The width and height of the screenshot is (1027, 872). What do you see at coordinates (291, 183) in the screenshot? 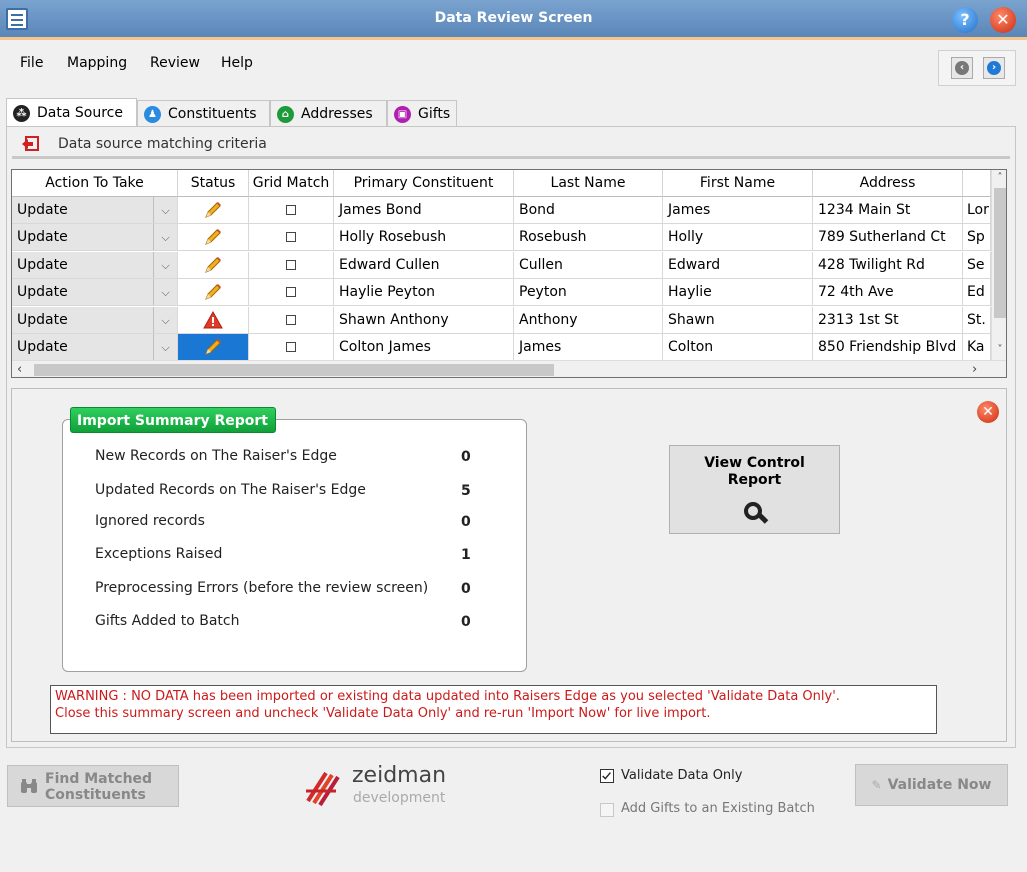
I see `column-header-grid-match: Grid Match` at bounding box center [291, 183].